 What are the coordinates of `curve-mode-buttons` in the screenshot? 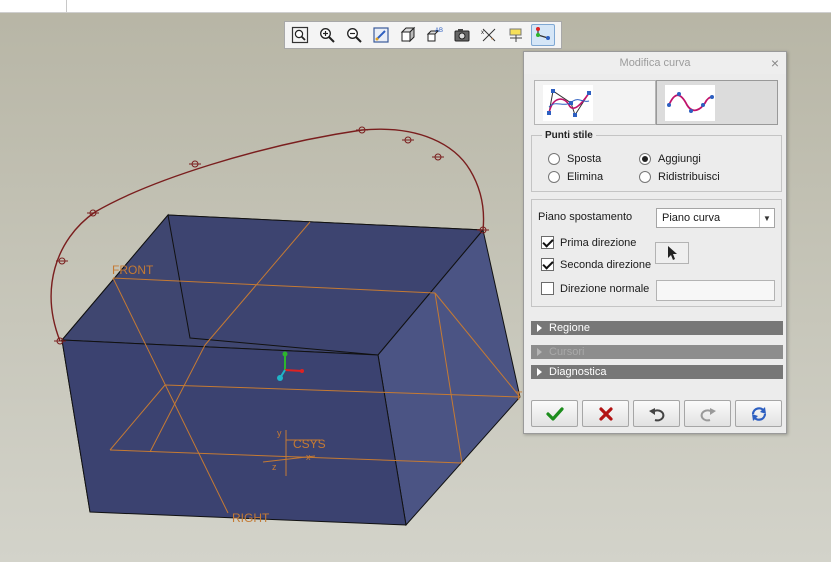 It's located at (656, 102).